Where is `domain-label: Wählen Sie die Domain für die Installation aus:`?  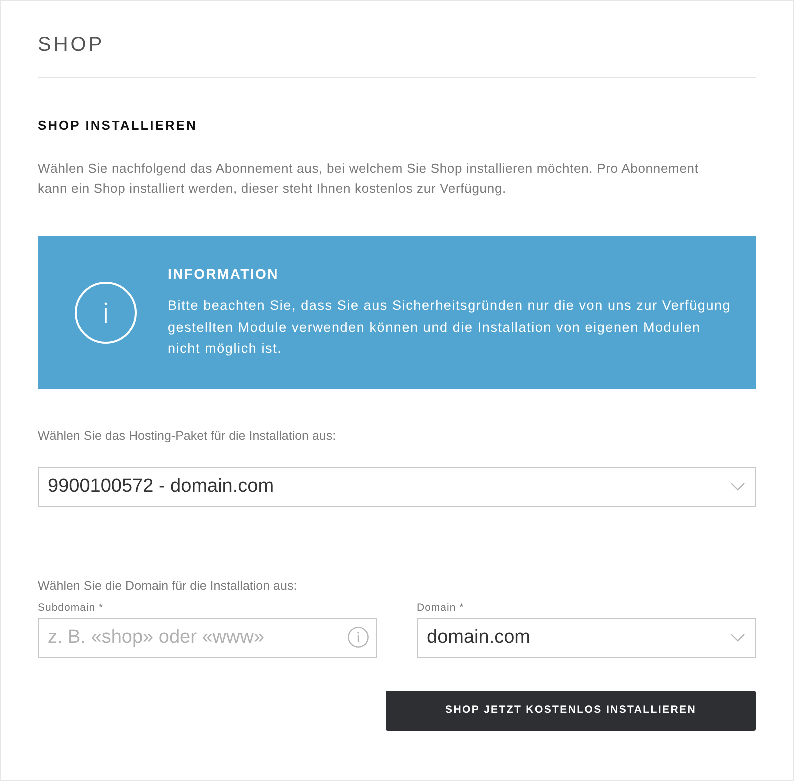
domain-label: Wählen Sie die Domain für die Installation aus: is located at coordinates (168, 586).